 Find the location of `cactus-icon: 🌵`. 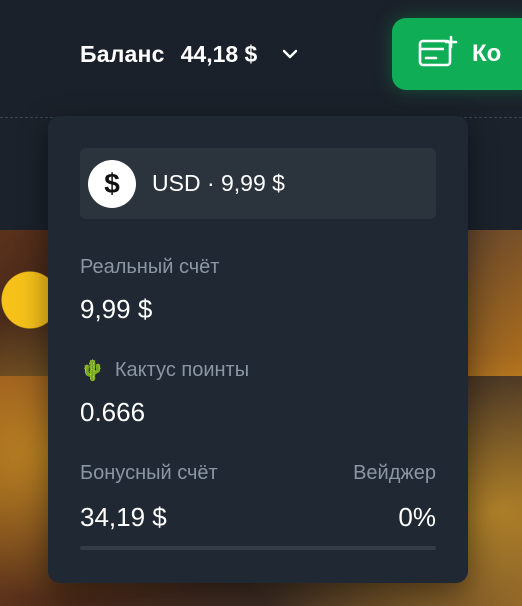

cactus-icon: 🌵 is located at coordinates (92, 371).